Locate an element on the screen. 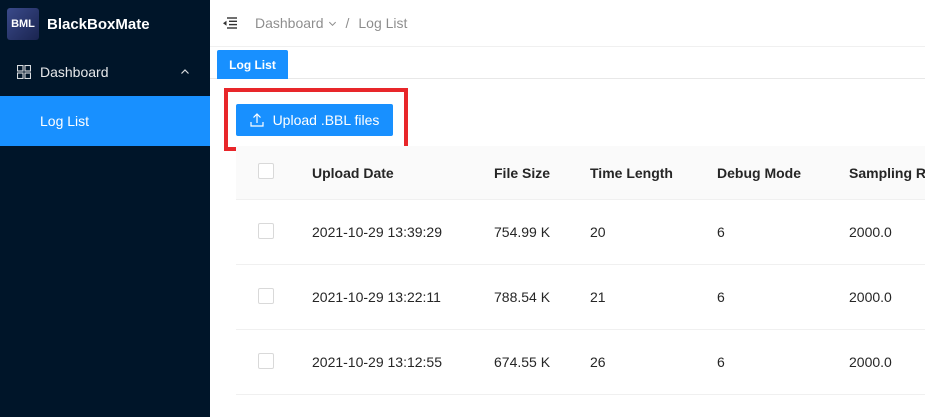 Image resolution: width=925 pixels, height=417 pixels. cell-time-length: 26 is located at coordinates (598, 362).